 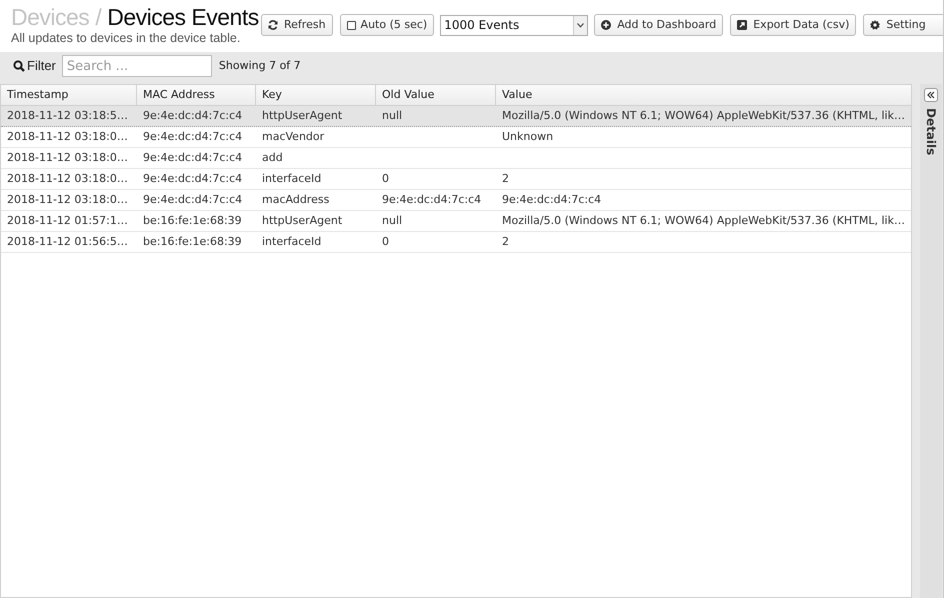 I want to click on table-cell-text: macAddress, so click(x=296, y=200).